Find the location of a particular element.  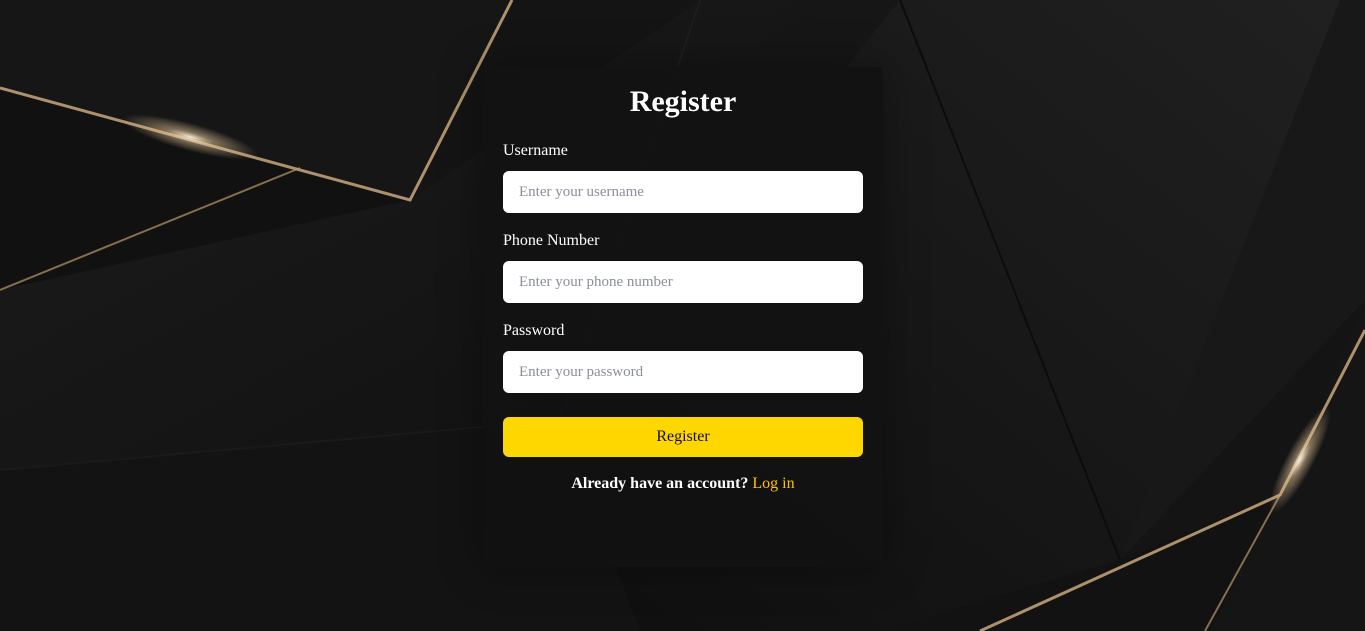

login-prompt: Already have an account? Log in is located at coordinates (683, 484).